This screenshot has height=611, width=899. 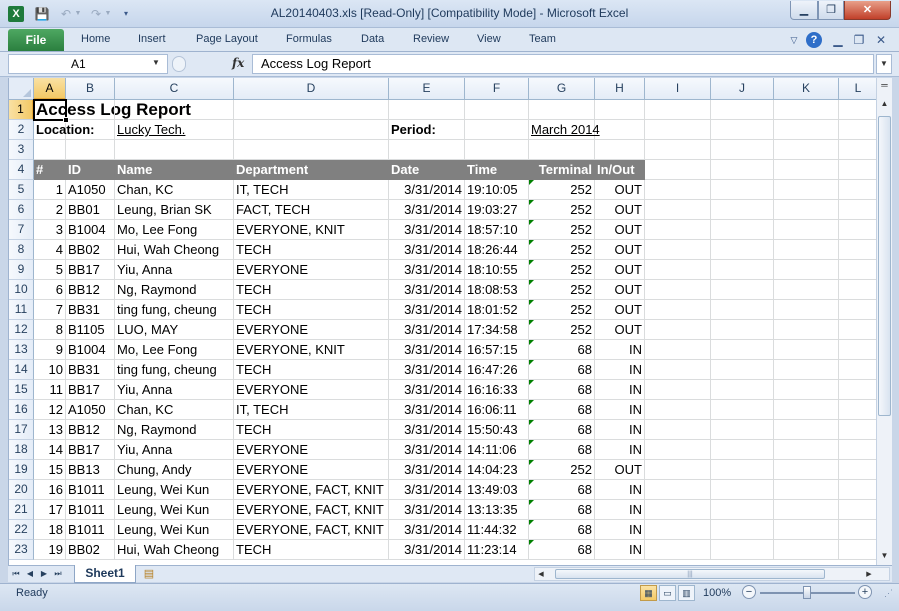 What do you see at coordinates (497, 290) in the screenshot?
I see `table-cell: 18:08:53` at bounding box center [497, 290].